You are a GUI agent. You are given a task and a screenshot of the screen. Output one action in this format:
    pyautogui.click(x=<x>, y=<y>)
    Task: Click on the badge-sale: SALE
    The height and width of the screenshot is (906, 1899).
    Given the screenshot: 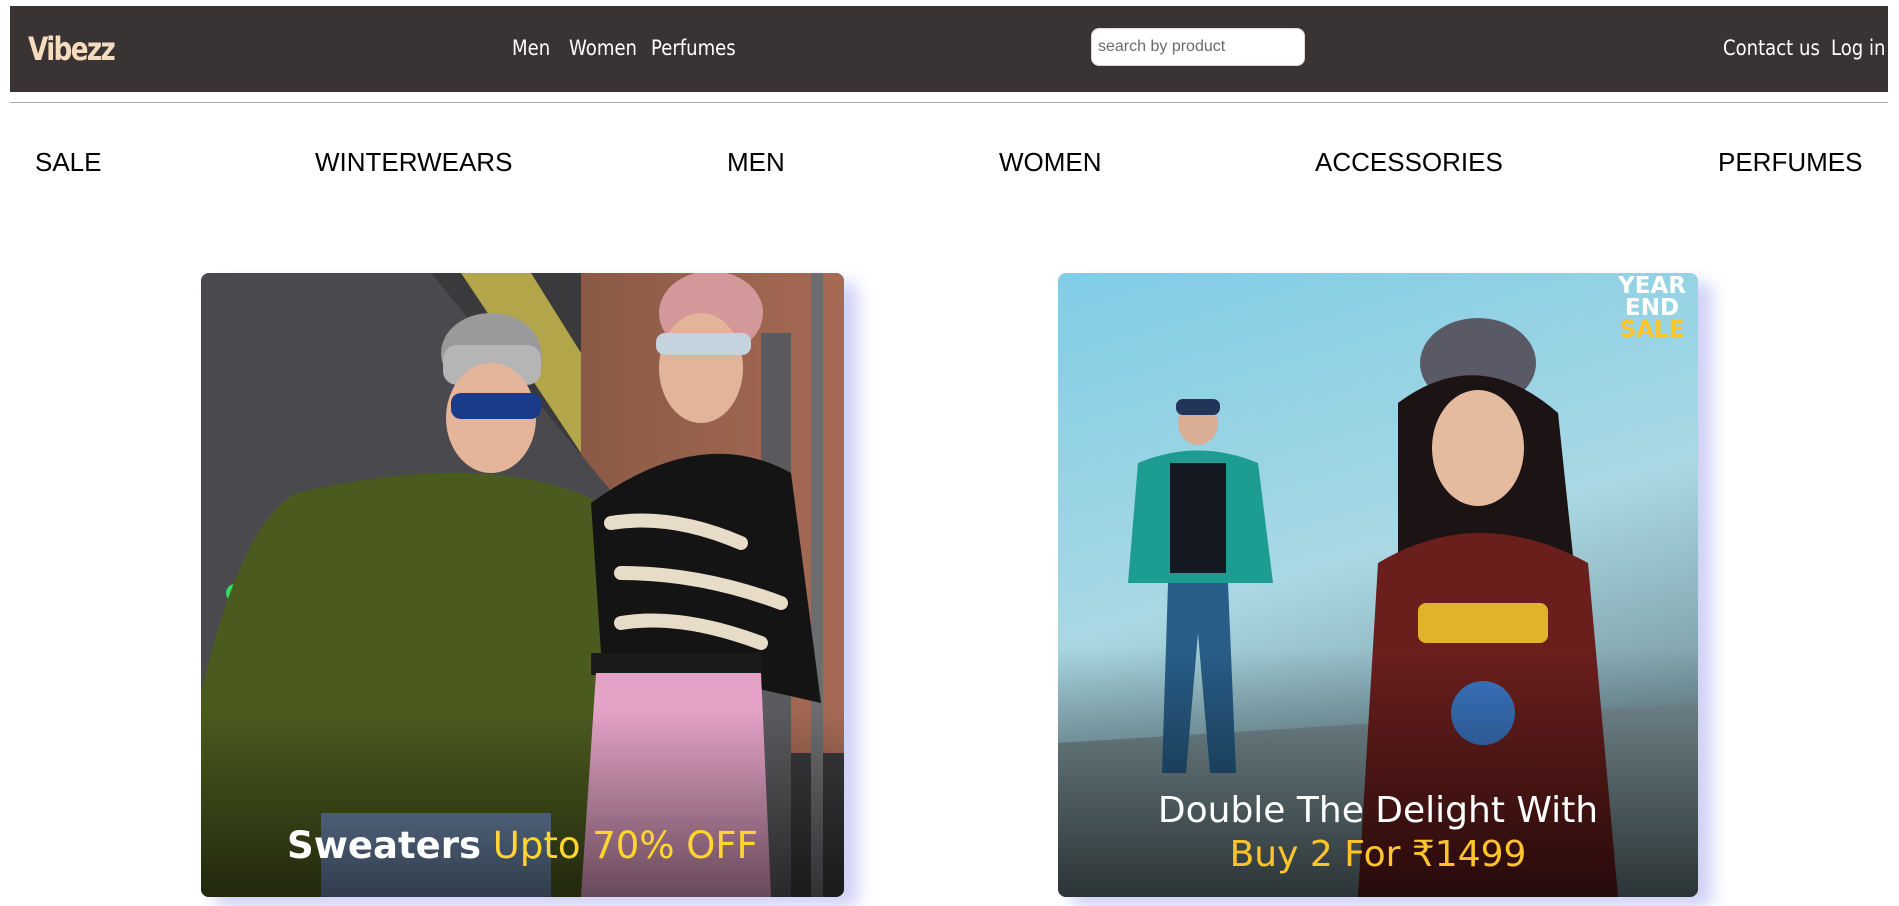 What is the action you would take?
    pyautogui.click(x=1652, y=330)
    